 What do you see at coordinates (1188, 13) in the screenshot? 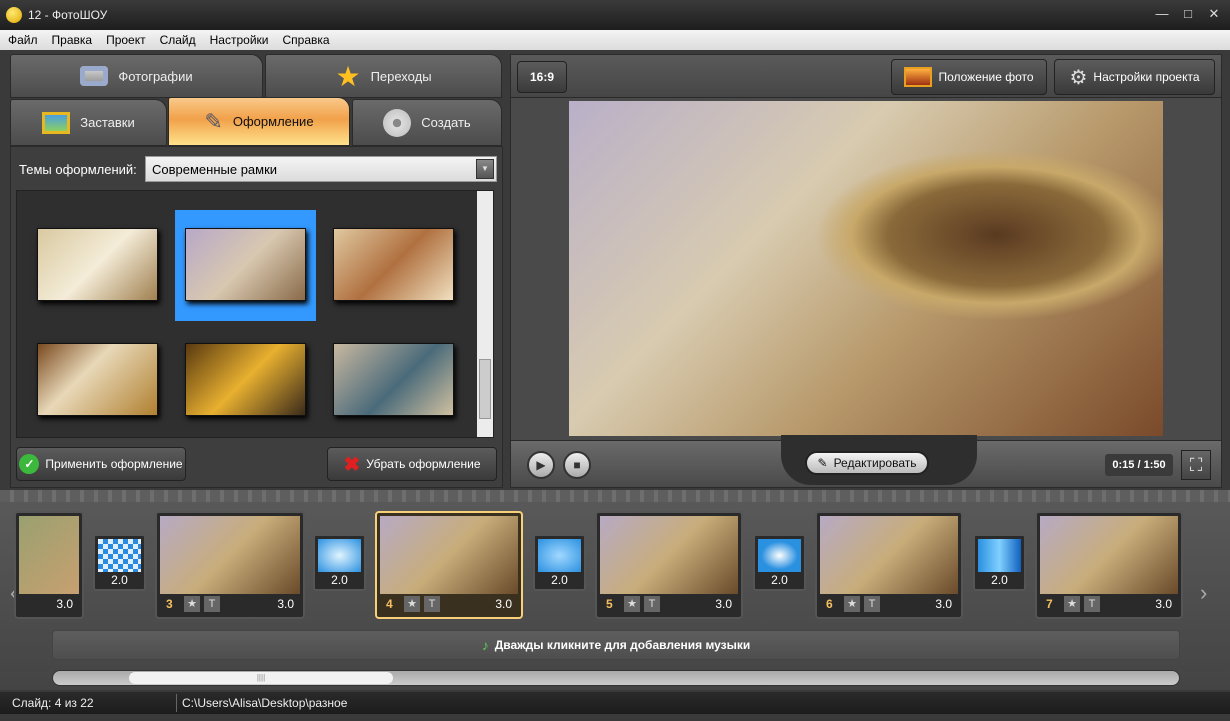
I see `maximize-button: □` at bounding box center [1188, 13].